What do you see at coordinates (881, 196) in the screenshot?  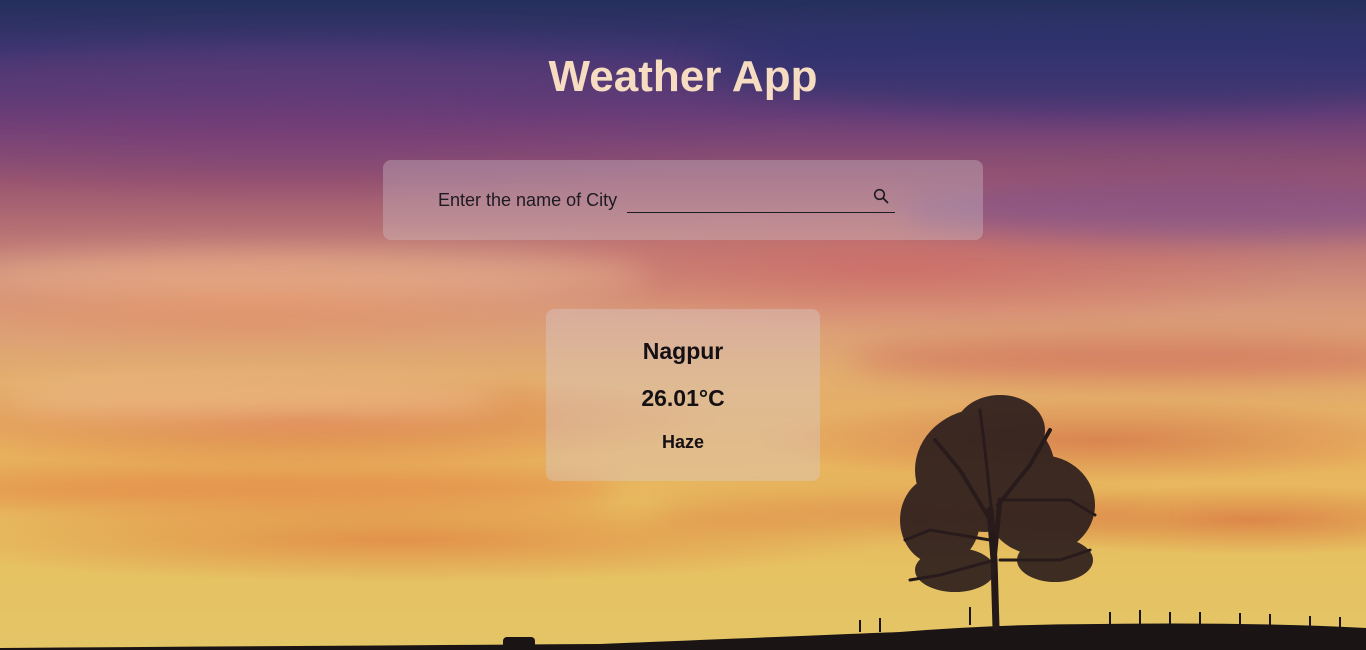 I see `search-icon` at bounding box center [881, 196].